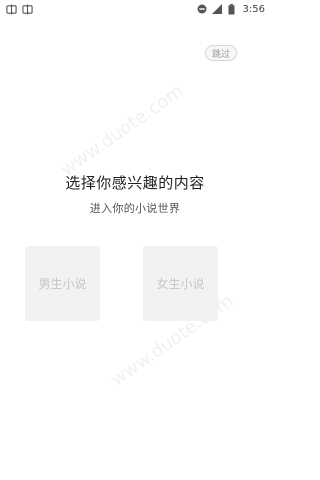 The width and height of the screenshot is (320, 480). I want to click on female-novels-card: 女生小说, so click(180, 283).